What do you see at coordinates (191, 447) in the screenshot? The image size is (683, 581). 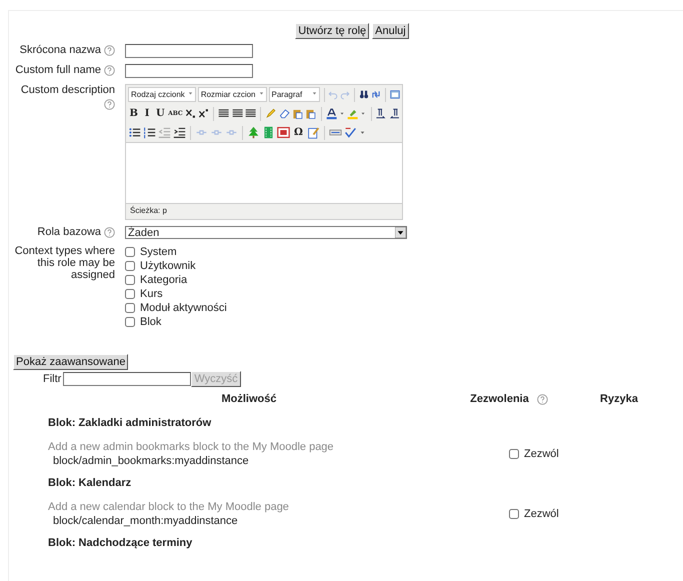 I see `capability-description: Add a new admin bookmarks block to the My Moodle page` at bounding box center [191, 447].